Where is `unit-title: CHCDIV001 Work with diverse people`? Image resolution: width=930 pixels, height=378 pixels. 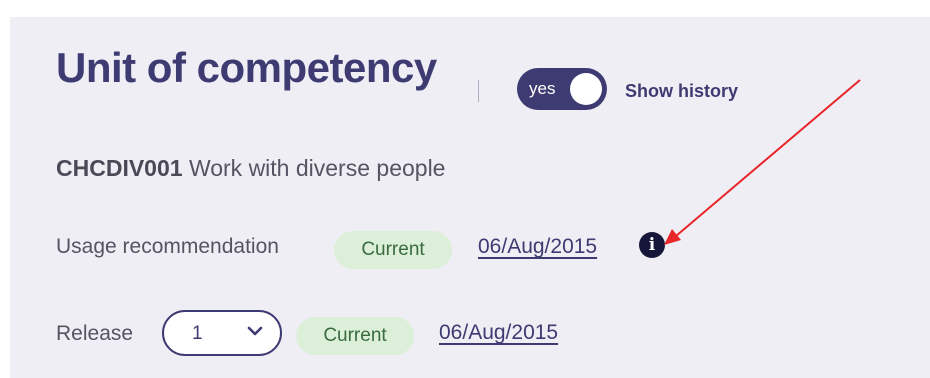 unit-title: CHCDIV001 Work with diverse people is located at coordinates (250, 168).